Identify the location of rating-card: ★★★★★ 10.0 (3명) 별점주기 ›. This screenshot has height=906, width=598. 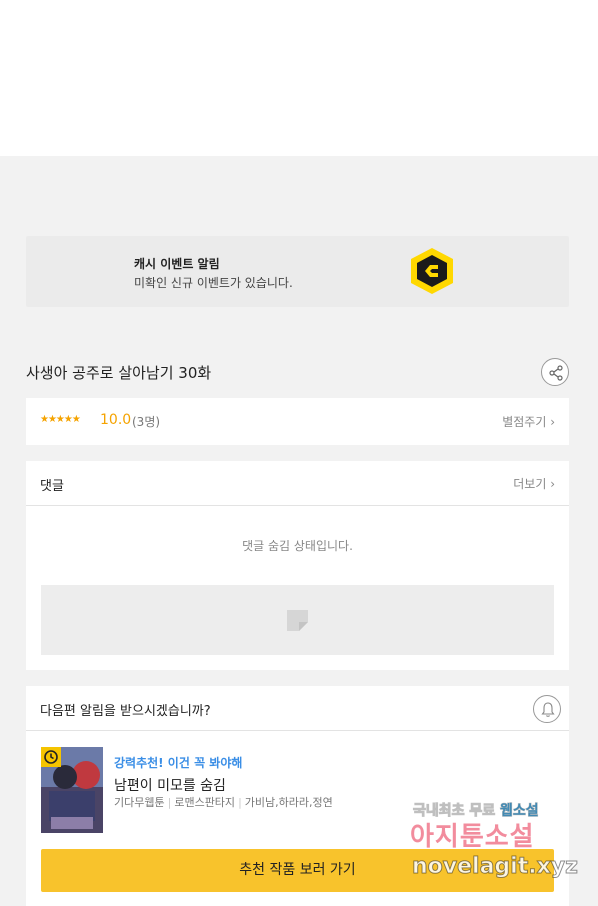
(297, 421).